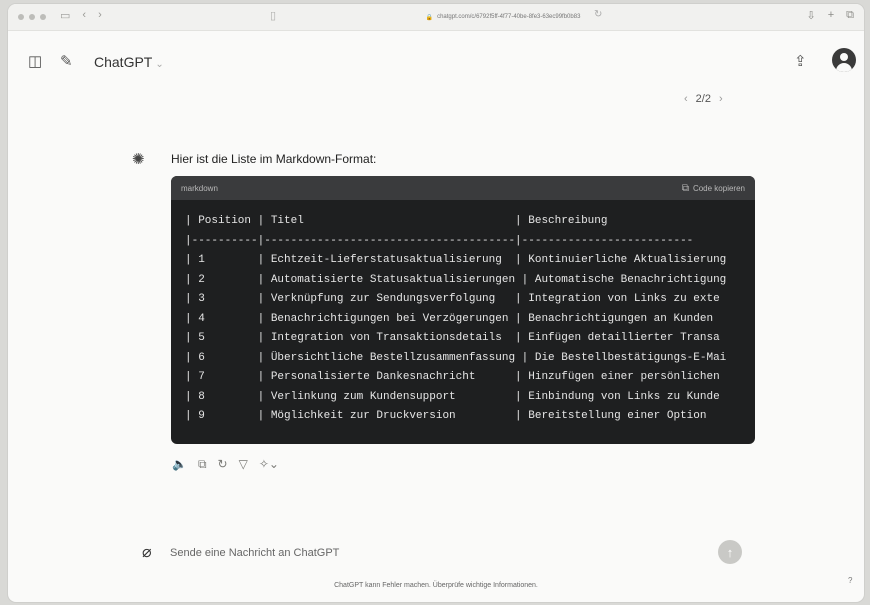 This screenshot has width=870, height=605. Describe the element at coordinates (396, 221) in the screenshot. I see `code-line: | Position | Titel | Beschreibung` at that location.